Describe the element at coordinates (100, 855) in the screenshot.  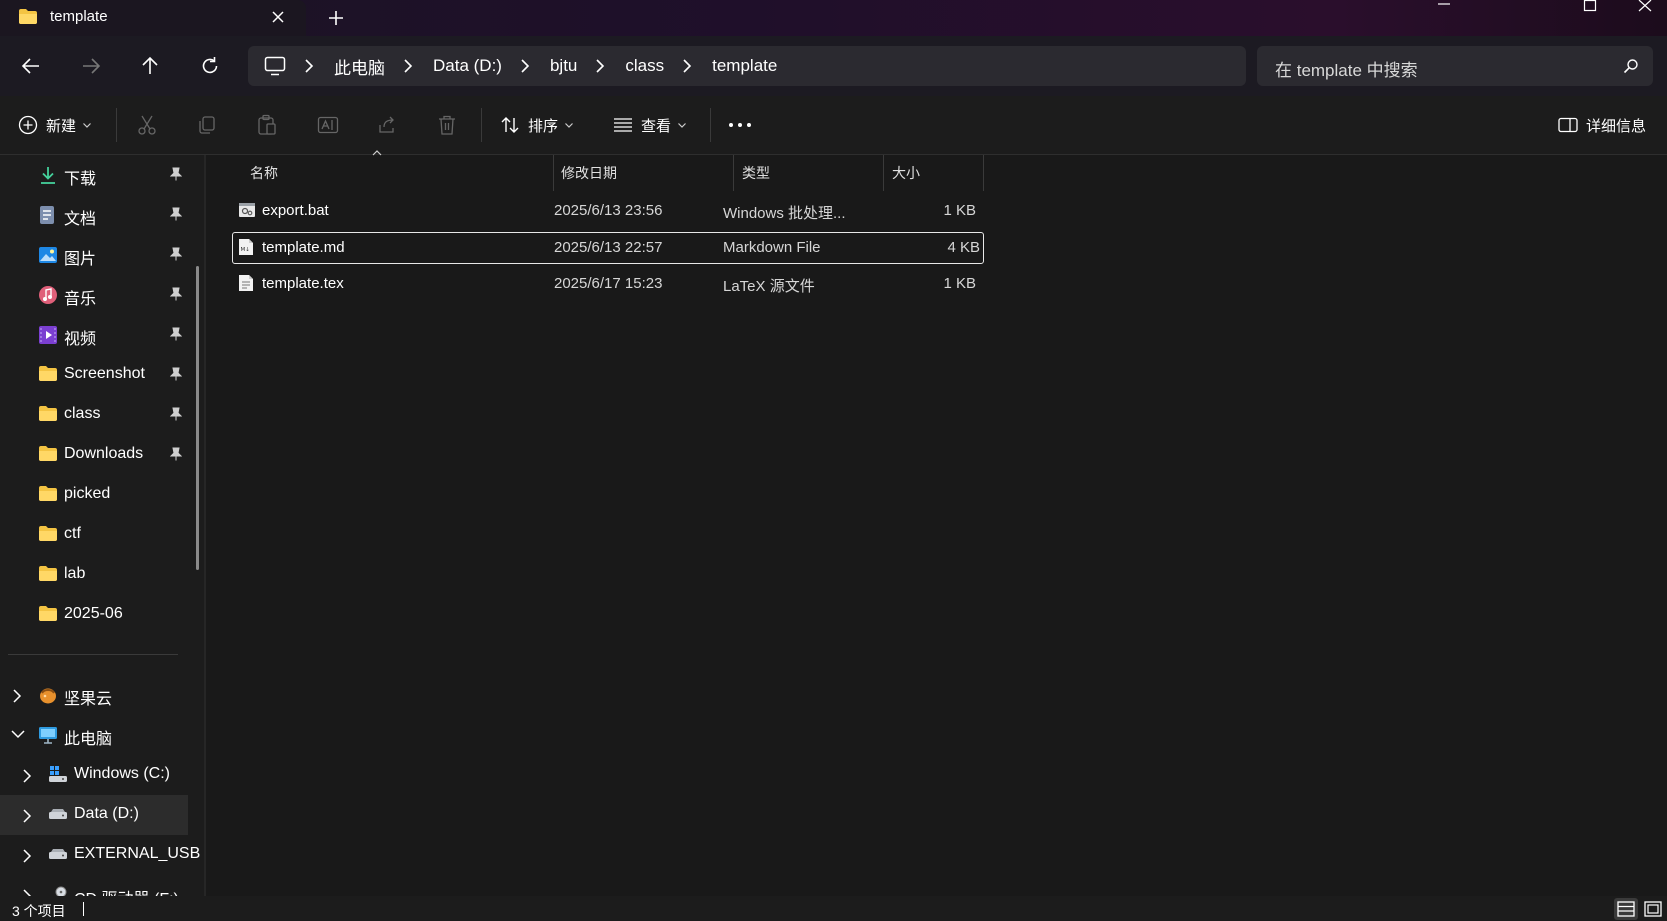
I see `sidebar-item-external-usb: EXTERNAL_USB` at that location.